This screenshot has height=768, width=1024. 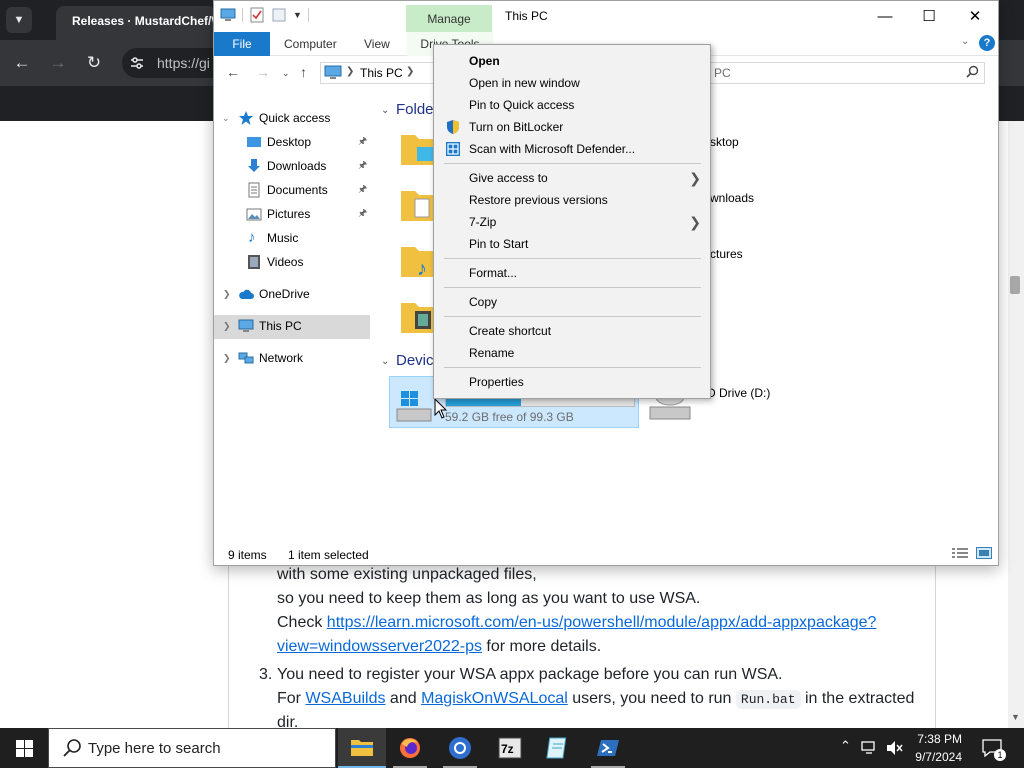 I want to click on magiskonwsalocal-link: MagiskOnWSALocal, so click(x=494, y=698).